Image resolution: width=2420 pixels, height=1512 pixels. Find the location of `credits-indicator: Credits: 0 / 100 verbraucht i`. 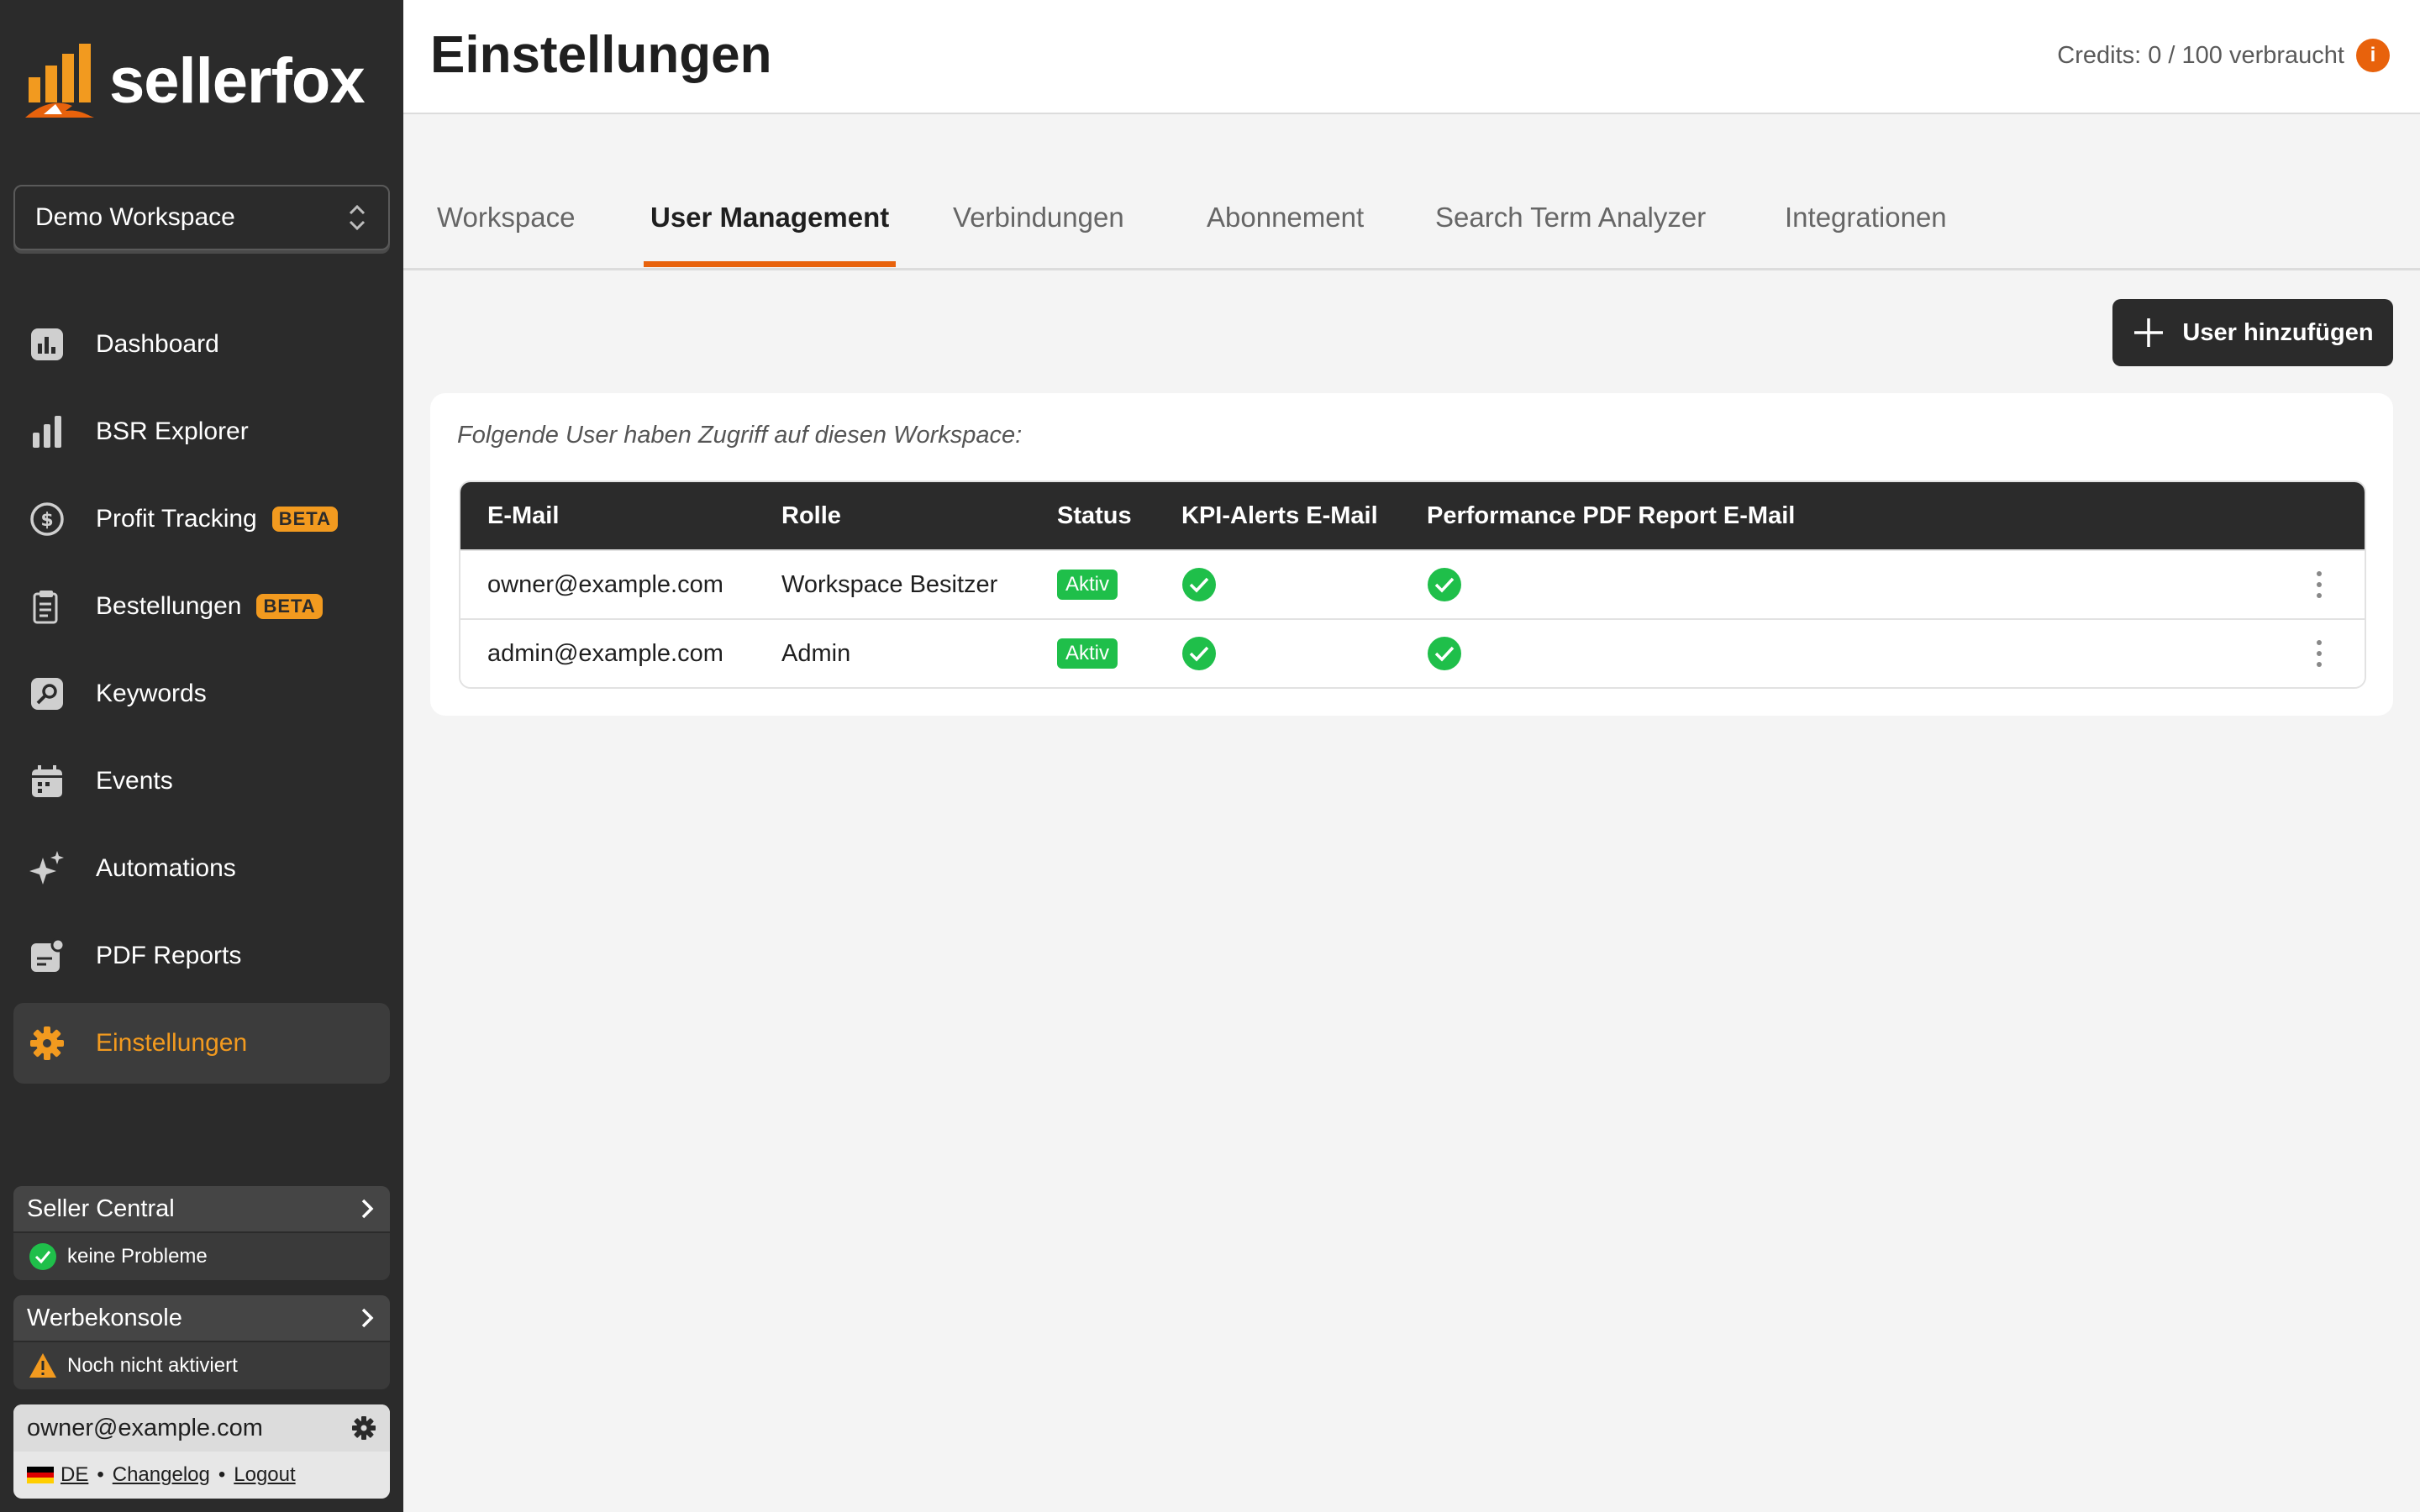

credits-indicator: Credits: 0 / 100 verbraucht i is located at coordinates (2223, 55).